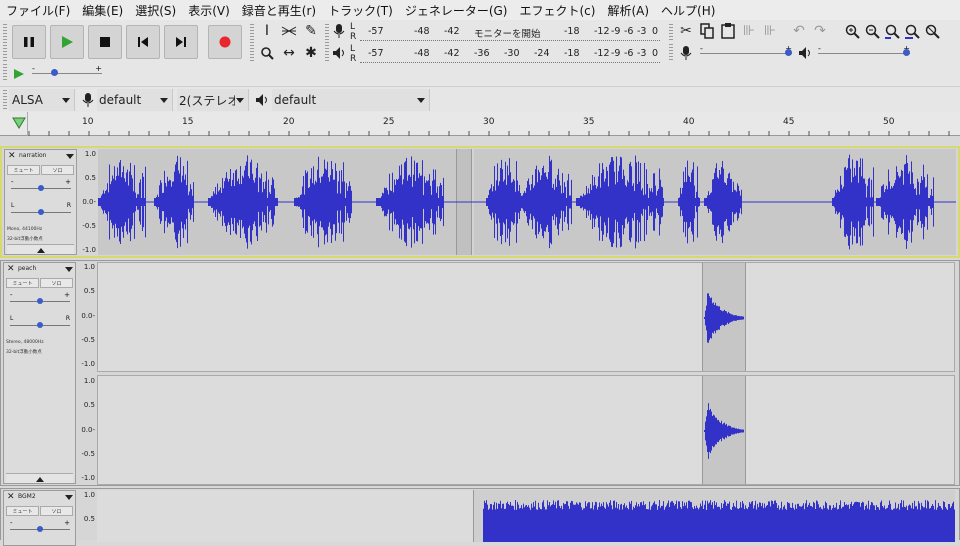 This screenshot has height=546, width=960. Describe the element at coordinates (267, 53) in the screenshot. I see `zoom-tool-icon` at that location.